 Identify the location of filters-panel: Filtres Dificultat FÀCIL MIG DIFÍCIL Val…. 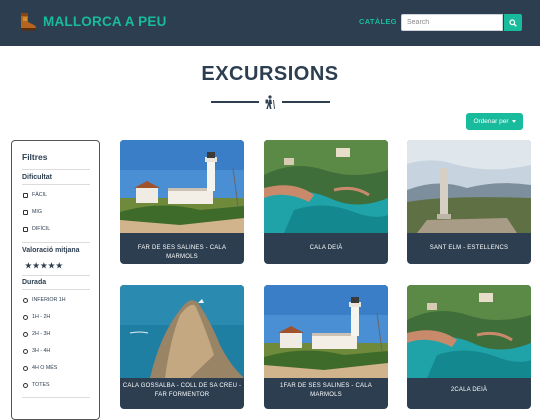
(55, 280).